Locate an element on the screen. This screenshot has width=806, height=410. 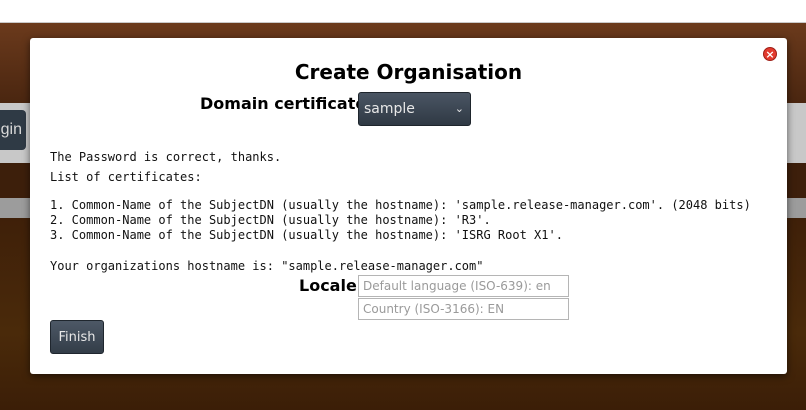
chevron-down-icon: ⌄ is located at coordinates (459, 108).